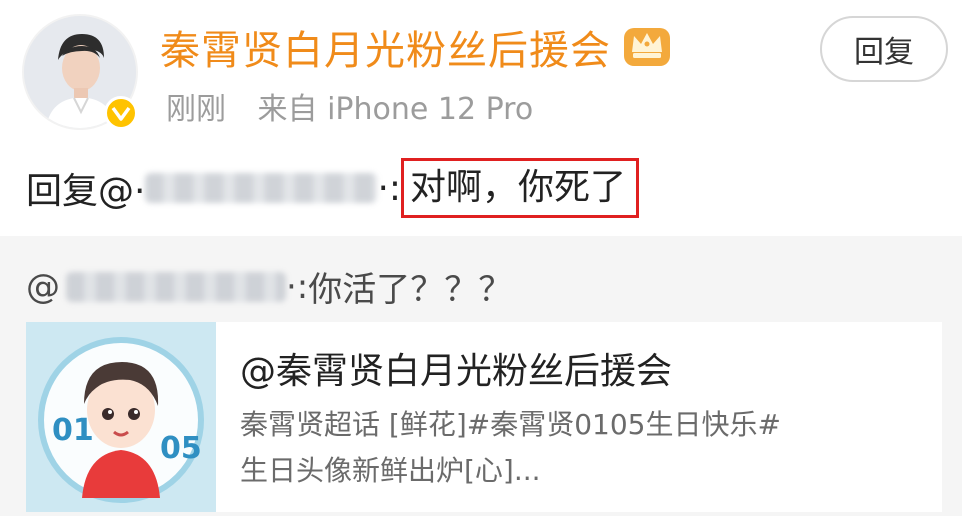  Describe the element at coordinates (395, 109) in the screenshot. I see `post-source: 来自 iPhone 12 Pro` at that location.